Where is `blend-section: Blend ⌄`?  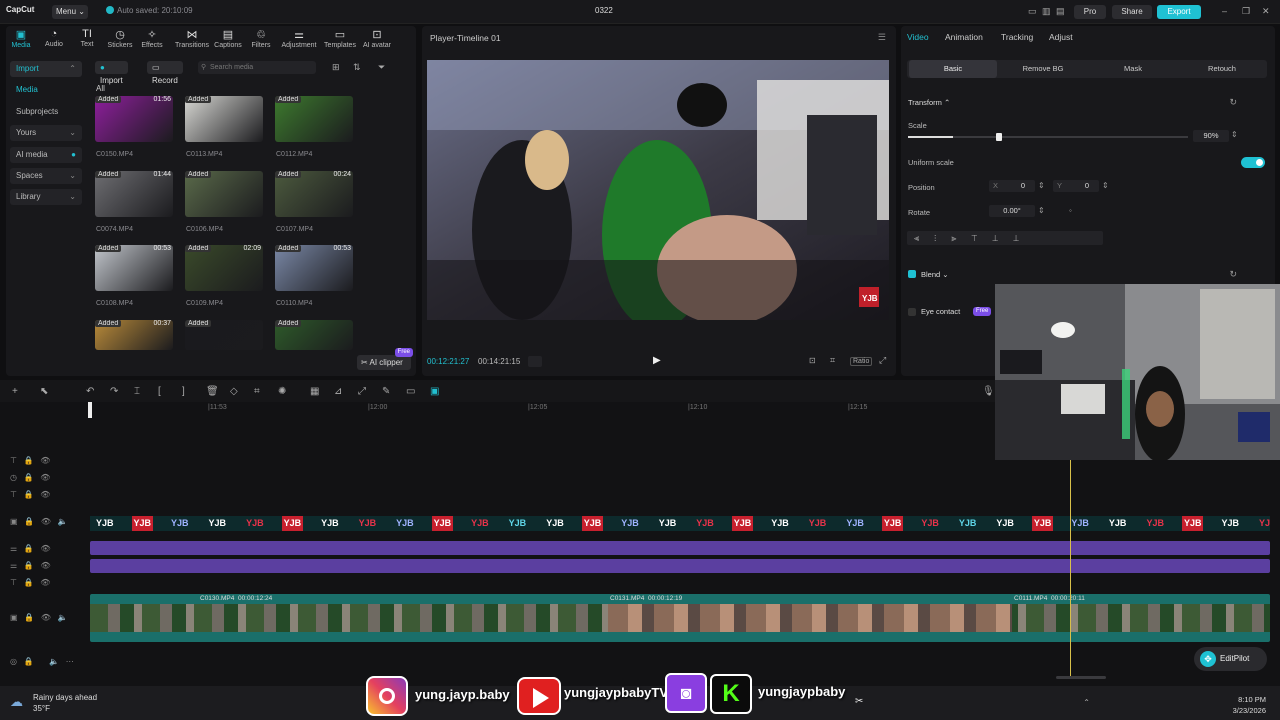 blend-section: Blend ⌄ is located at coordinates (935, 274).